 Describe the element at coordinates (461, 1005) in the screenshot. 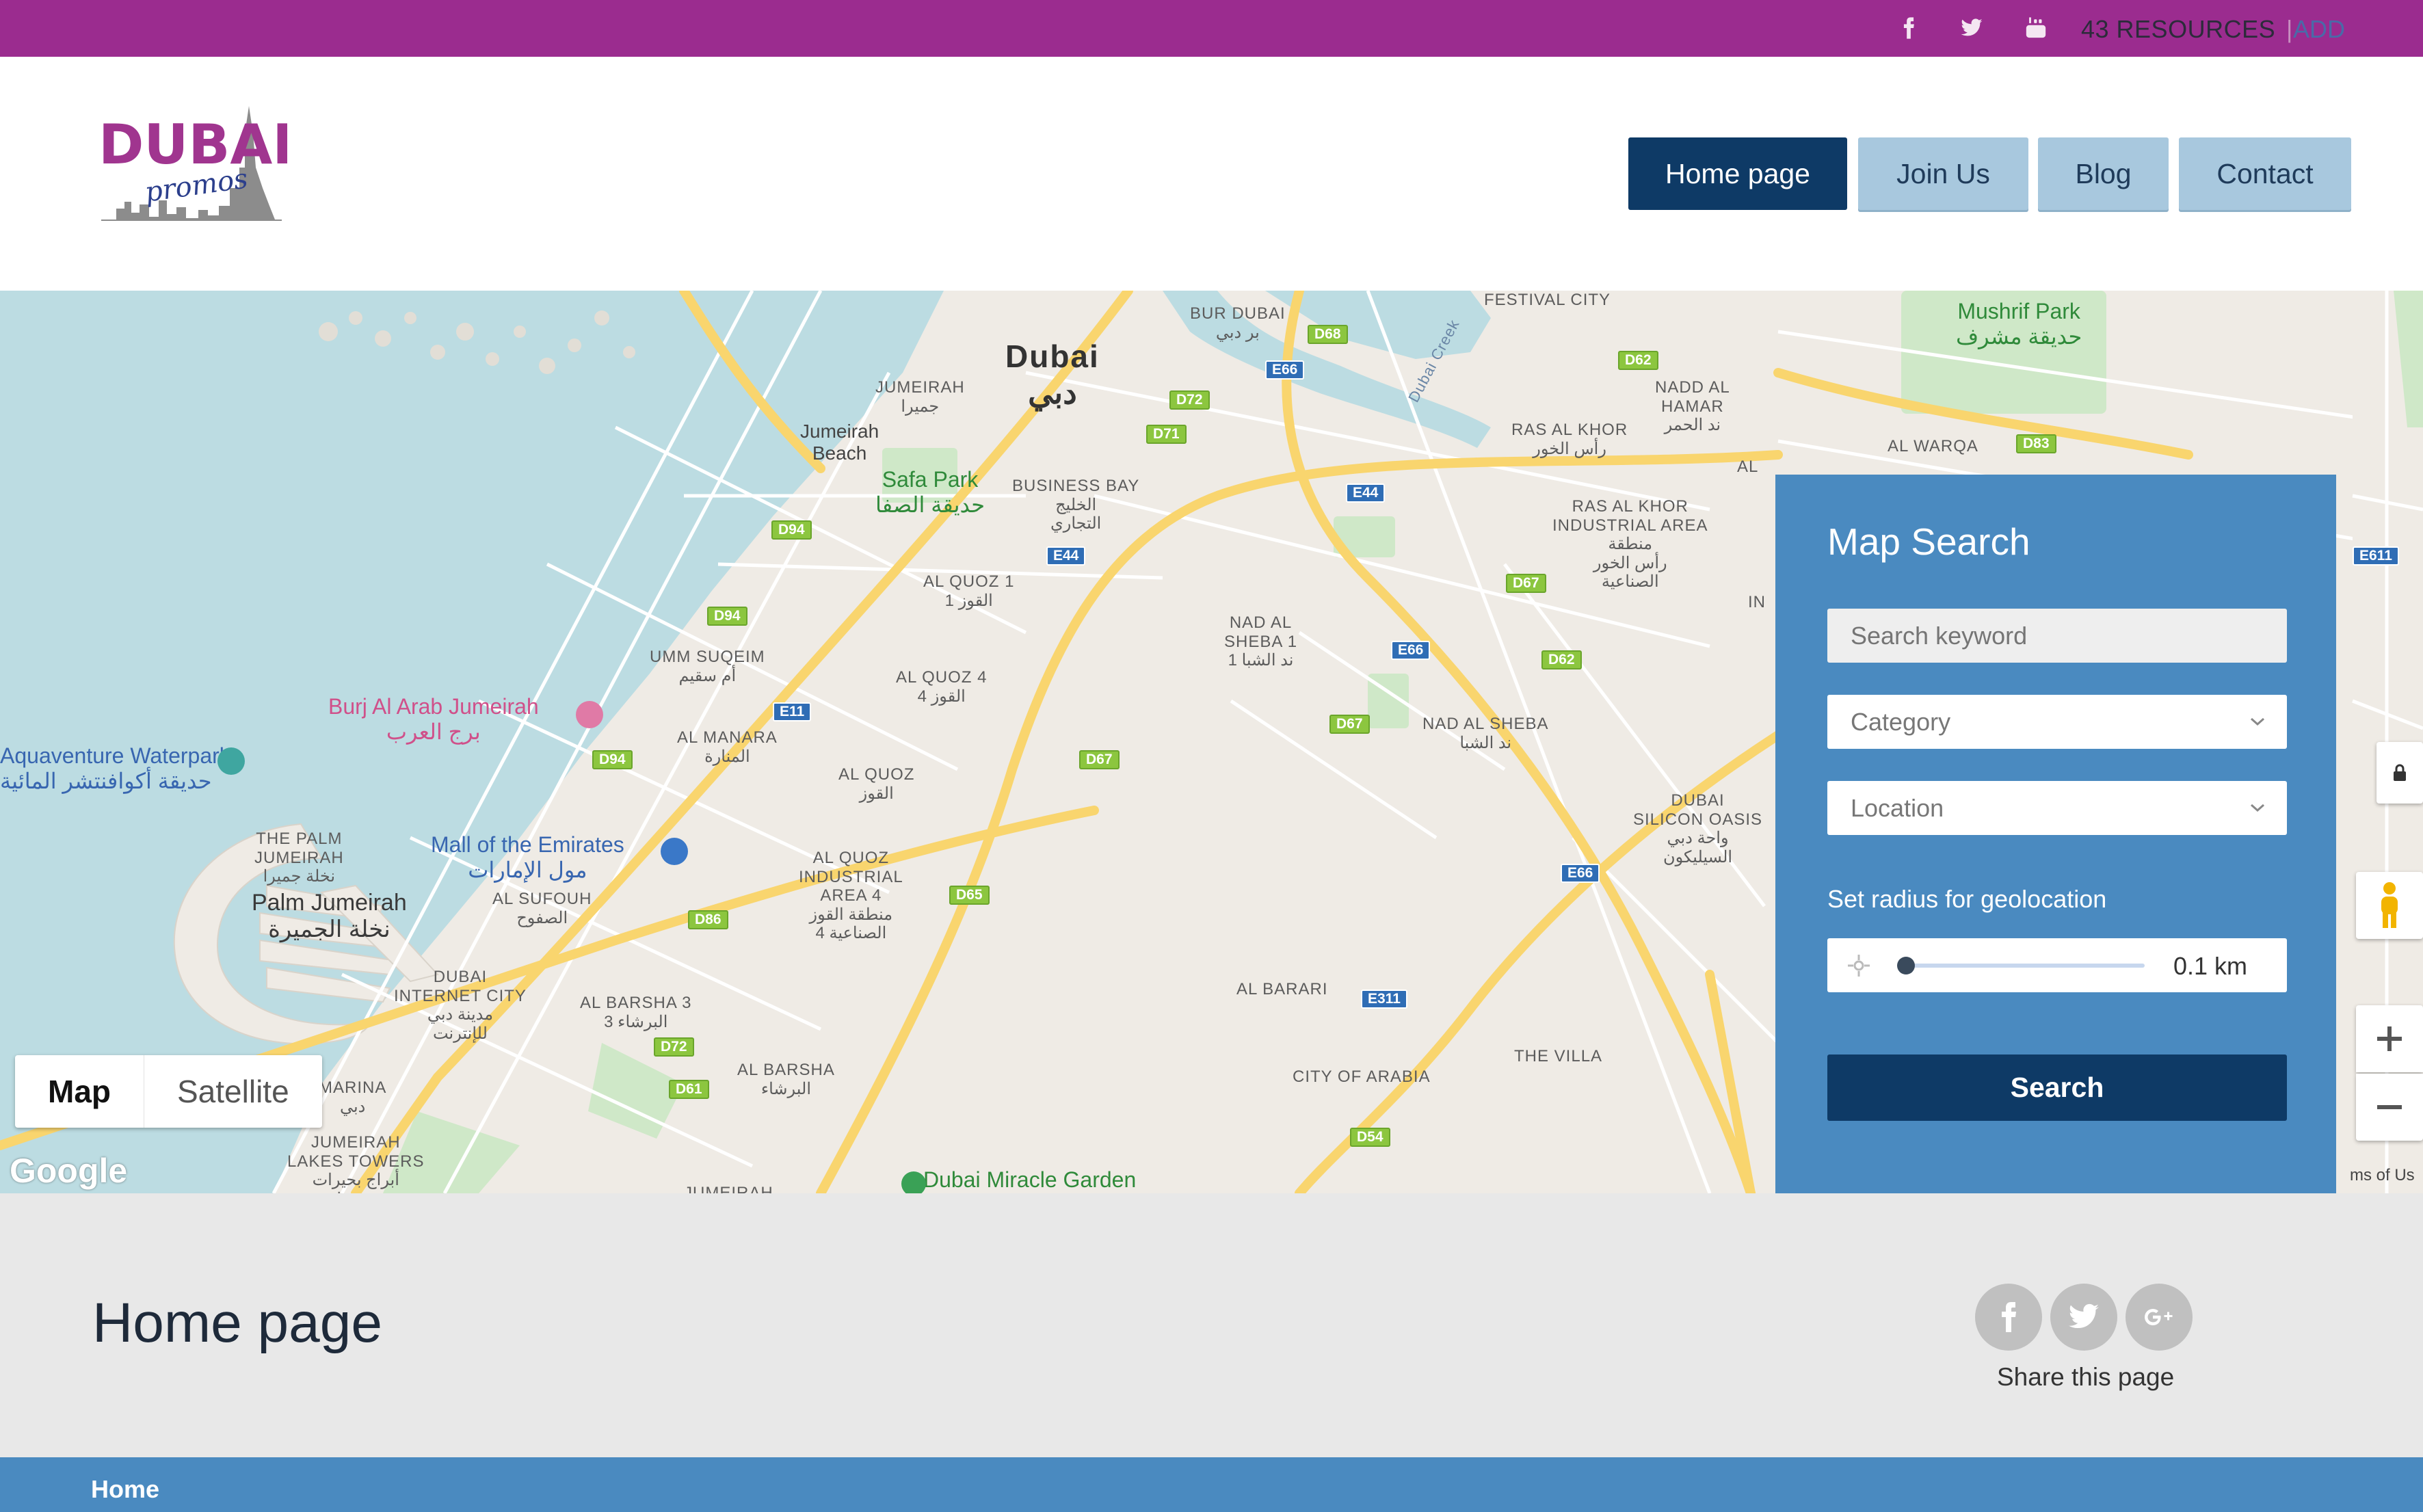

I see `map-label-internet-city: DUBAI INTERNET CITY مدينة دبي للإنترنت` at that location.